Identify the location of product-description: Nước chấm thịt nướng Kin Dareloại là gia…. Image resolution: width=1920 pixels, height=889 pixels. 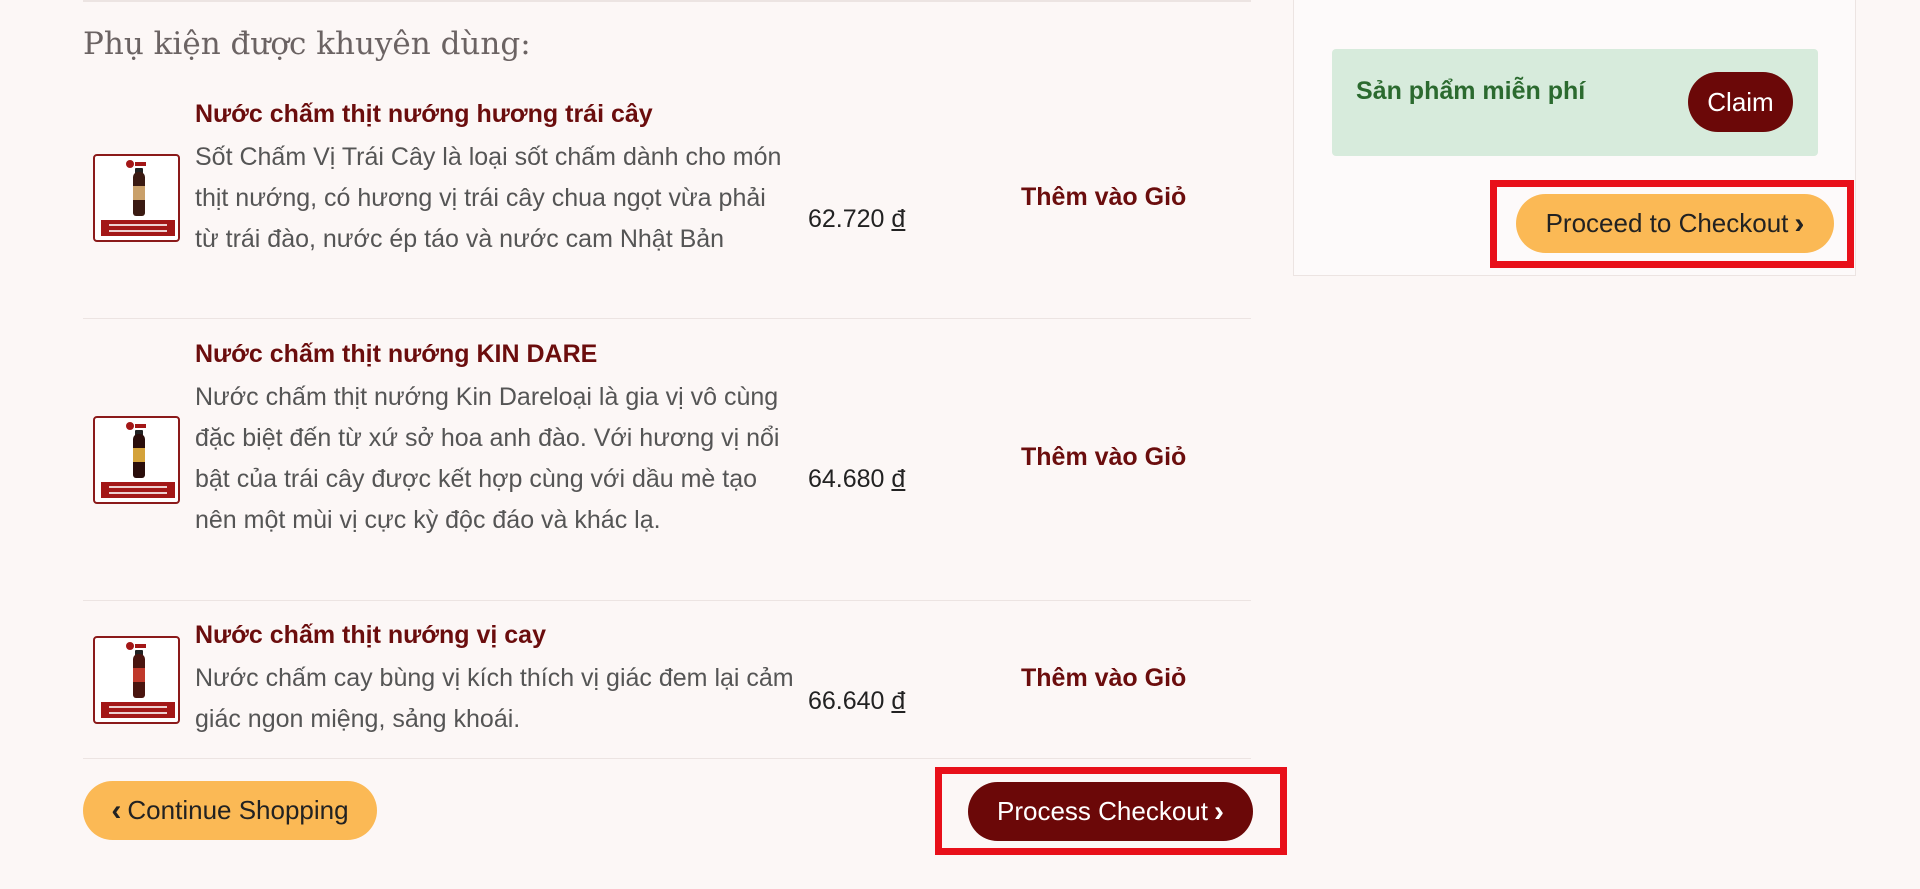
(487, 458).